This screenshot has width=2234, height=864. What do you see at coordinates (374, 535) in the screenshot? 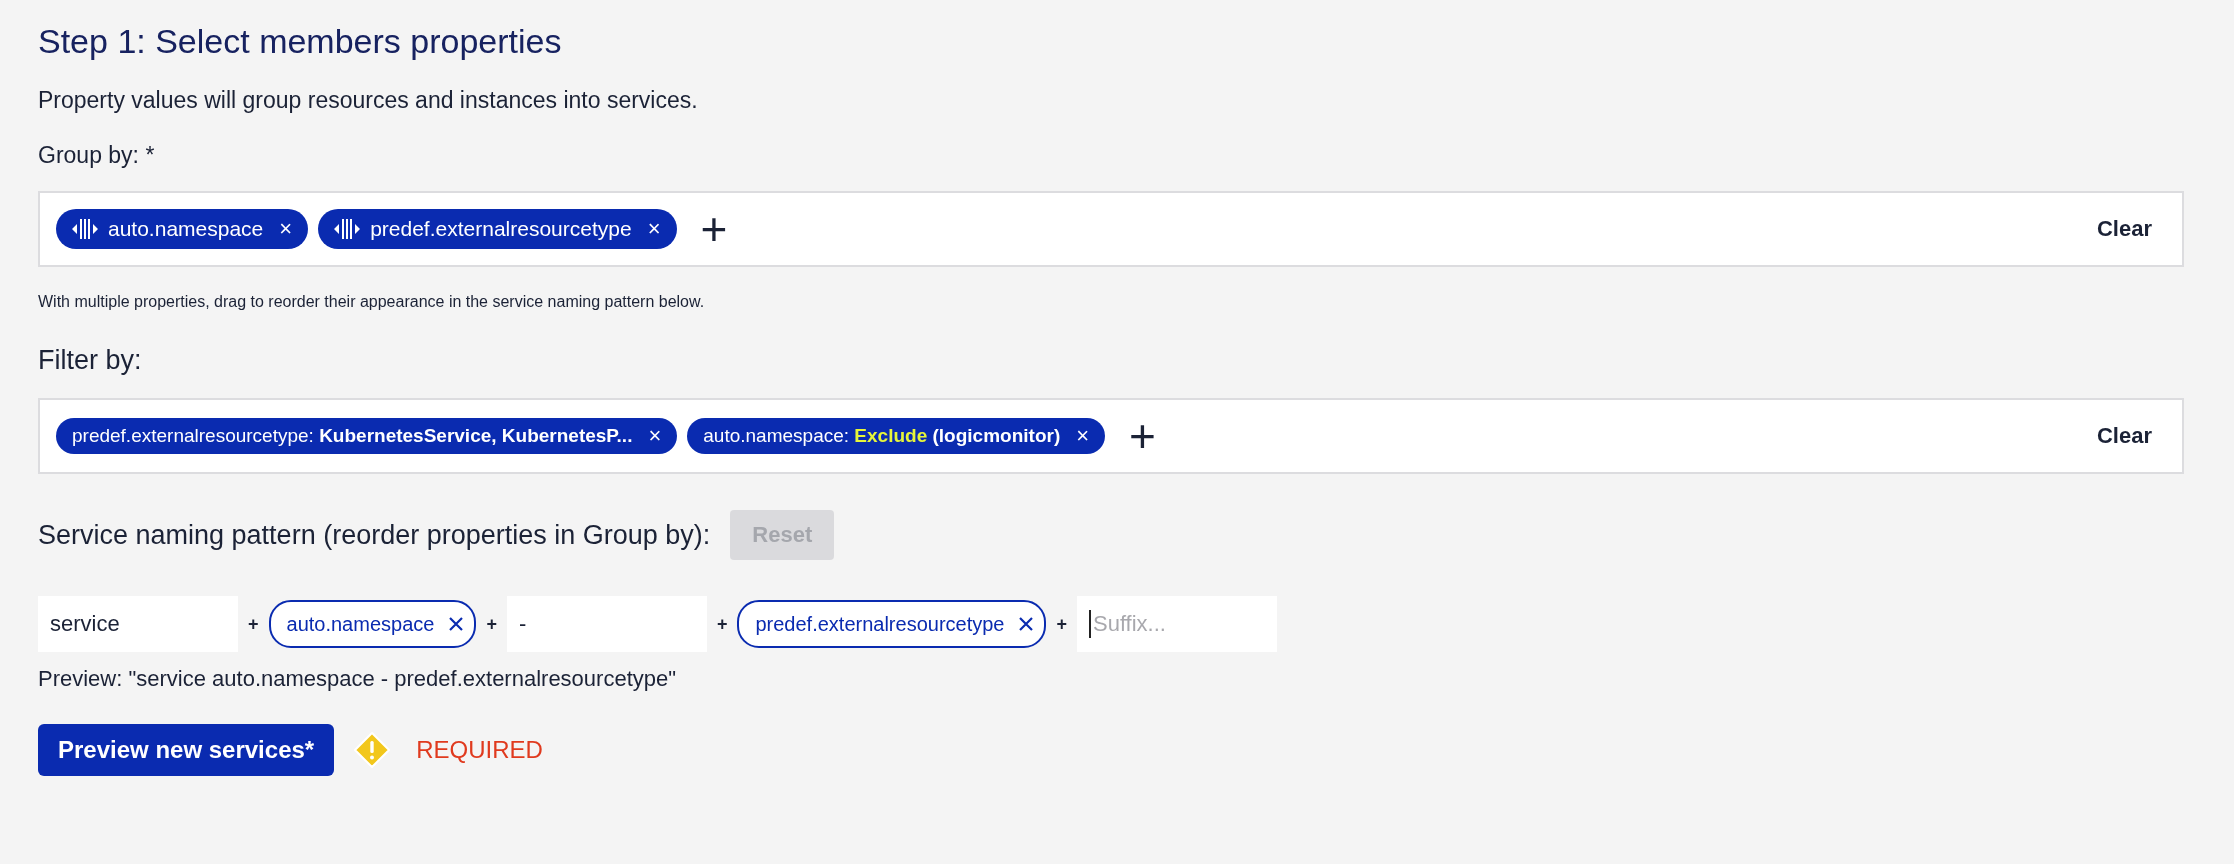
I see `naming-pattern-label: Service naming pattern (reorder properties in Group by):` at bounding box center [374, 535].